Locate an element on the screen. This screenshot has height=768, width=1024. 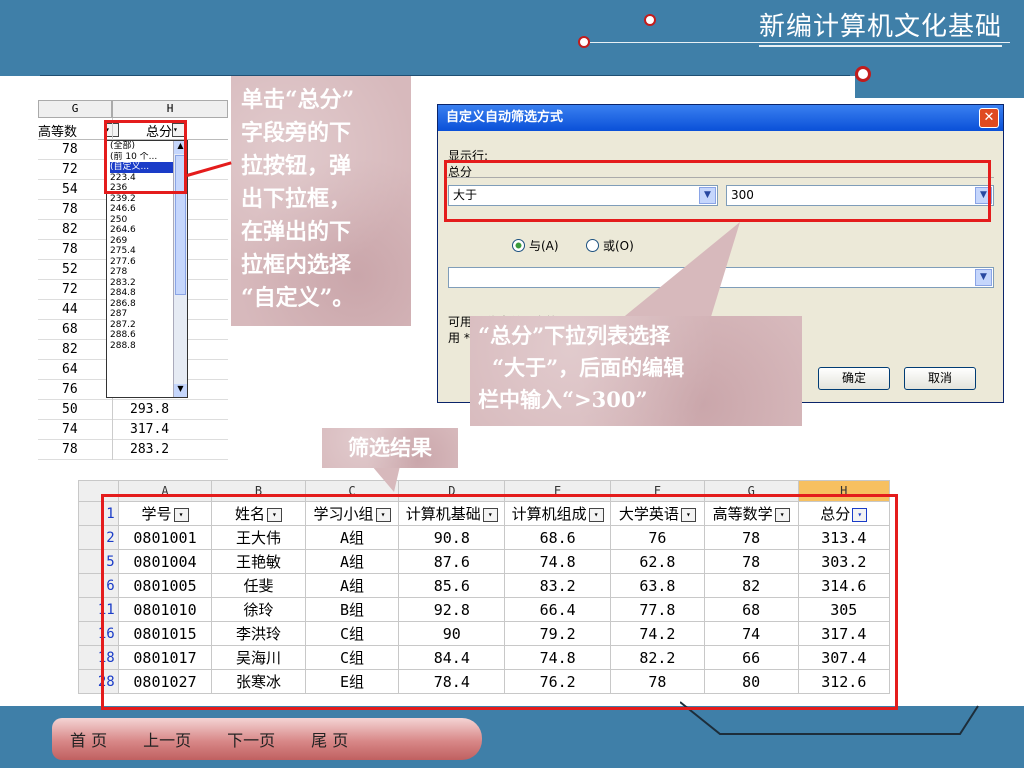
highlight-dialog-row is located at coordinates (717, 191).